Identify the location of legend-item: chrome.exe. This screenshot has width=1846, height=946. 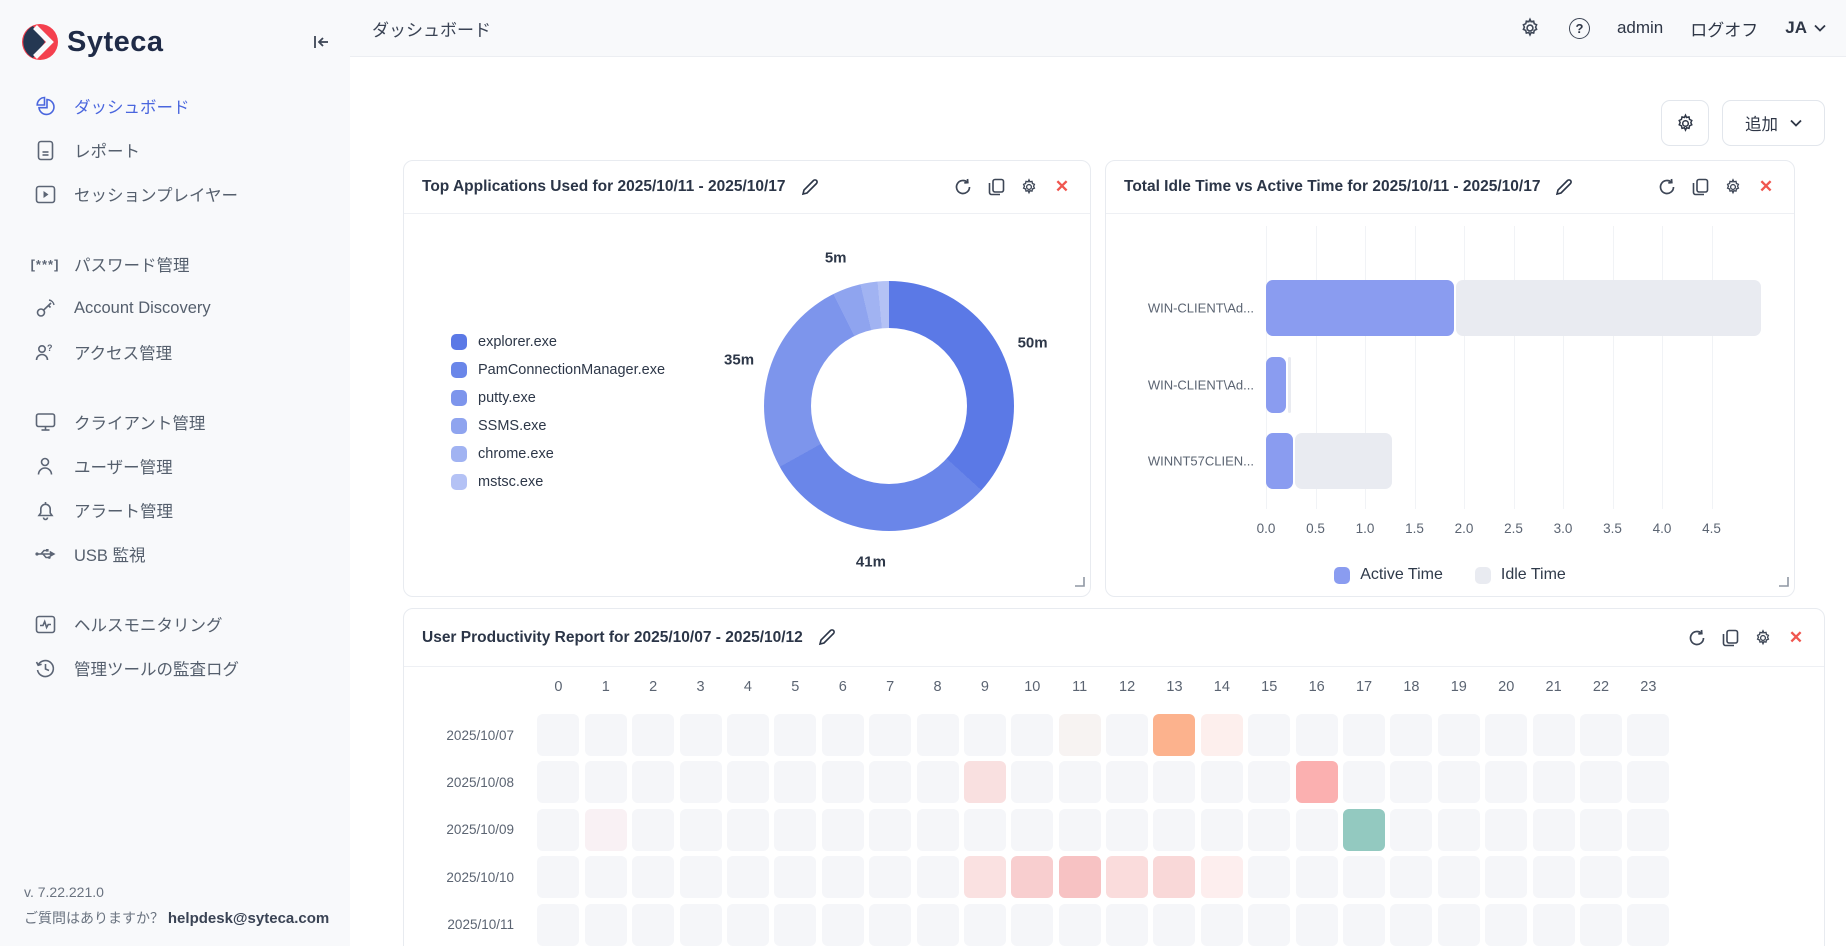
(558, 454).